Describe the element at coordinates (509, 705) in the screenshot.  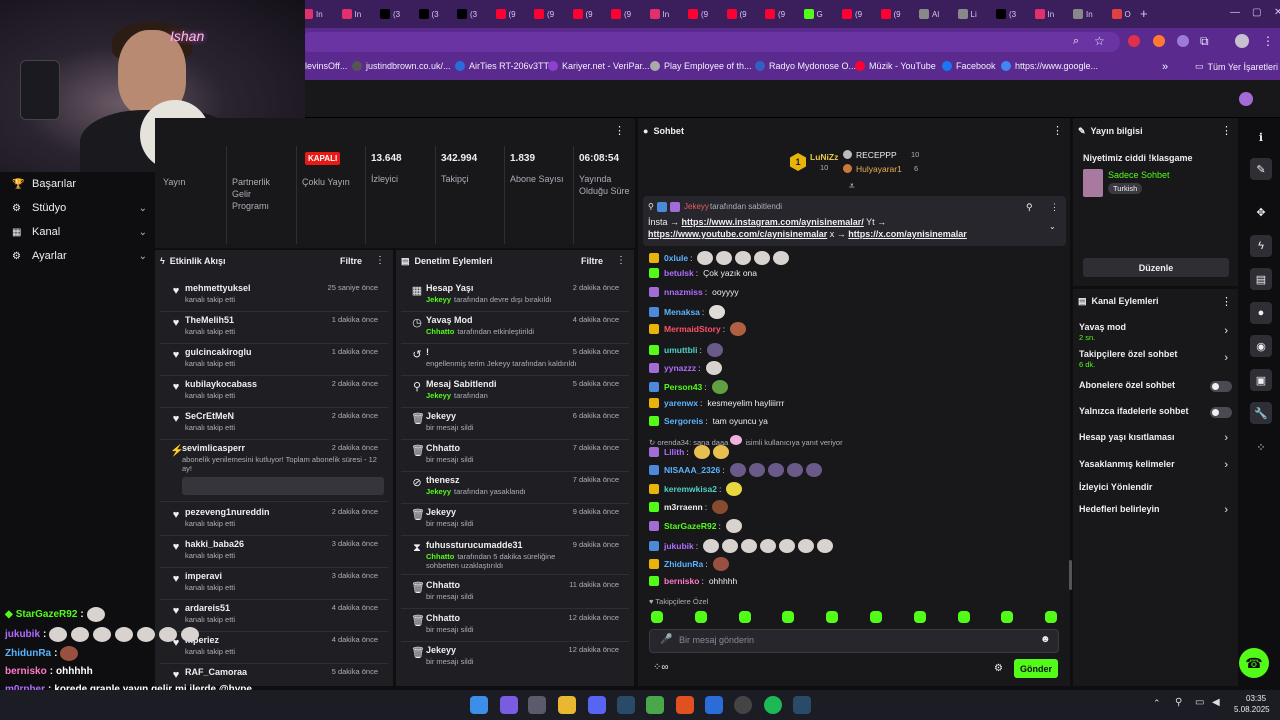
I see `copilot-icon` at that location.